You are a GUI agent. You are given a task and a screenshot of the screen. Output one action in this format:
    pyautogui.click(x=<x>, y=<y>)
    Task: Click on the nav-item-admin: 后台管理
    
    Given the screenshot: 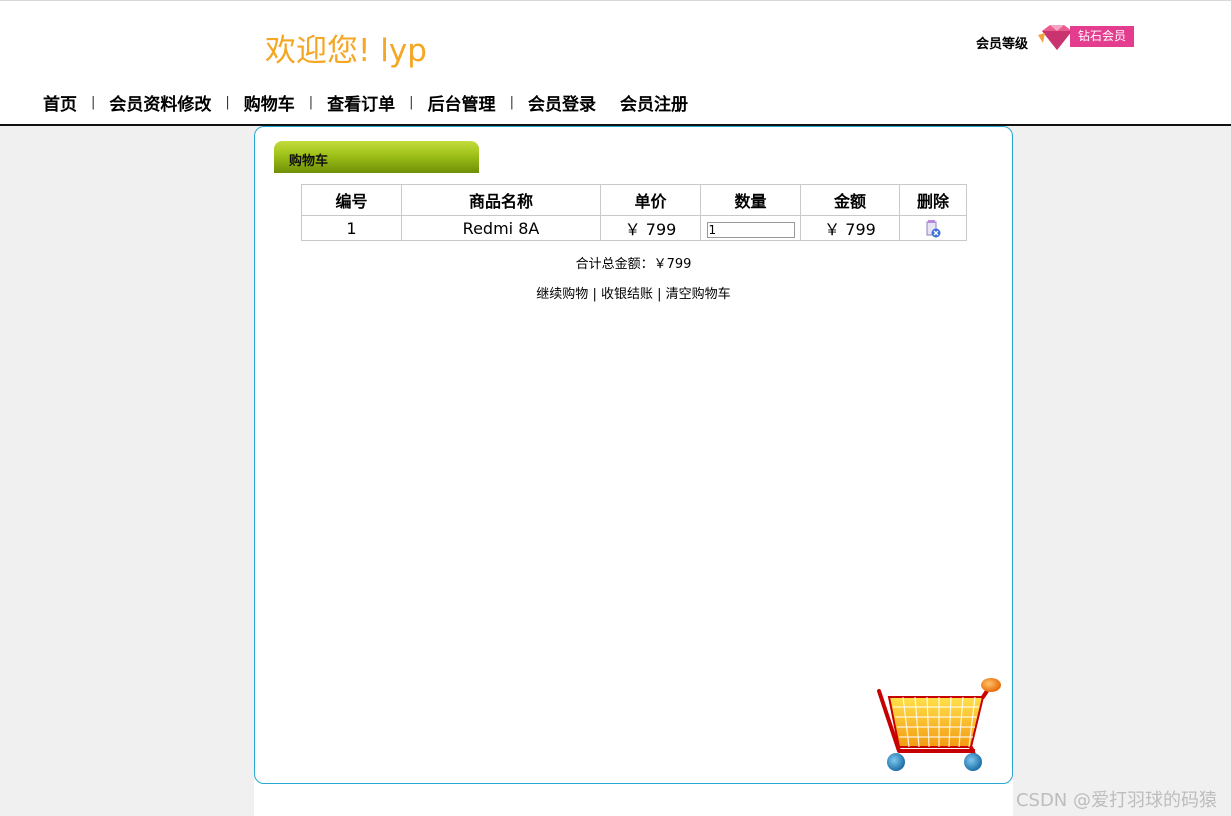 What is the action you would take?
    pyautogui.click(x=462, y=102)
    